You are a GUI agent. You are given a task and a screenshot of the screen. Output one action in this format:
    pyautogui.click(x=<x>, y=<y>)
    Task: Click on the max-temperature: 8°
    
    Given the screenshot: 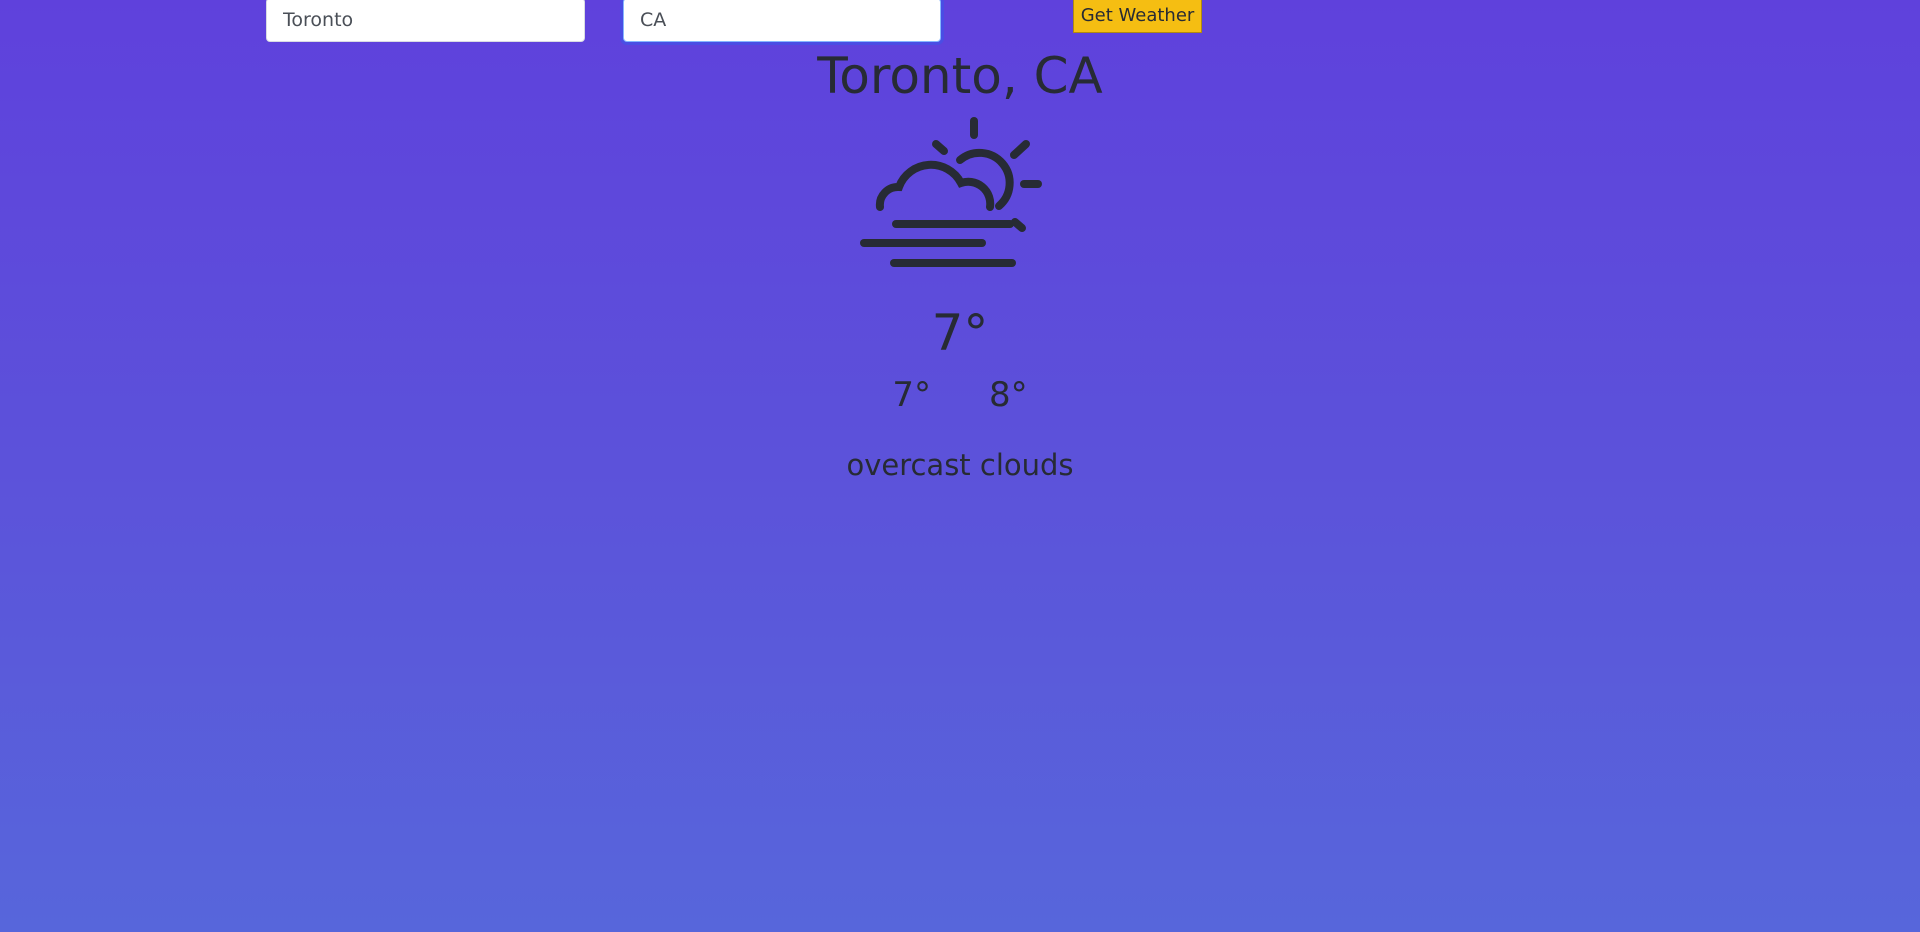 What is the action you would take?
    pyautogui.click(x=1008, y=395)
    